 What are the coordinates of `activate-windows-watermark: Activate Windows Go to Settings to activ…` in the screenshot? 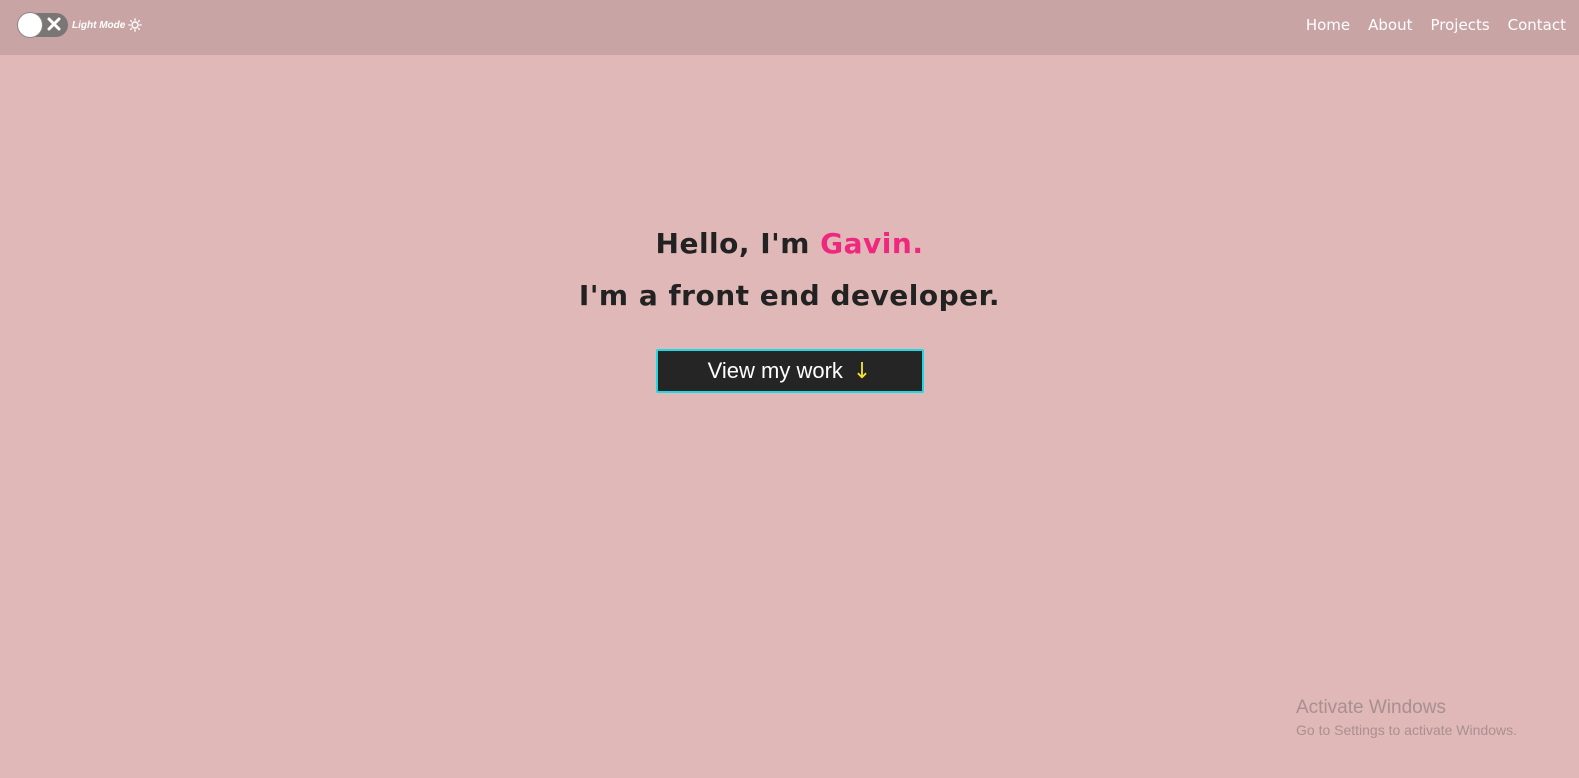 It's located at (1406, 717).